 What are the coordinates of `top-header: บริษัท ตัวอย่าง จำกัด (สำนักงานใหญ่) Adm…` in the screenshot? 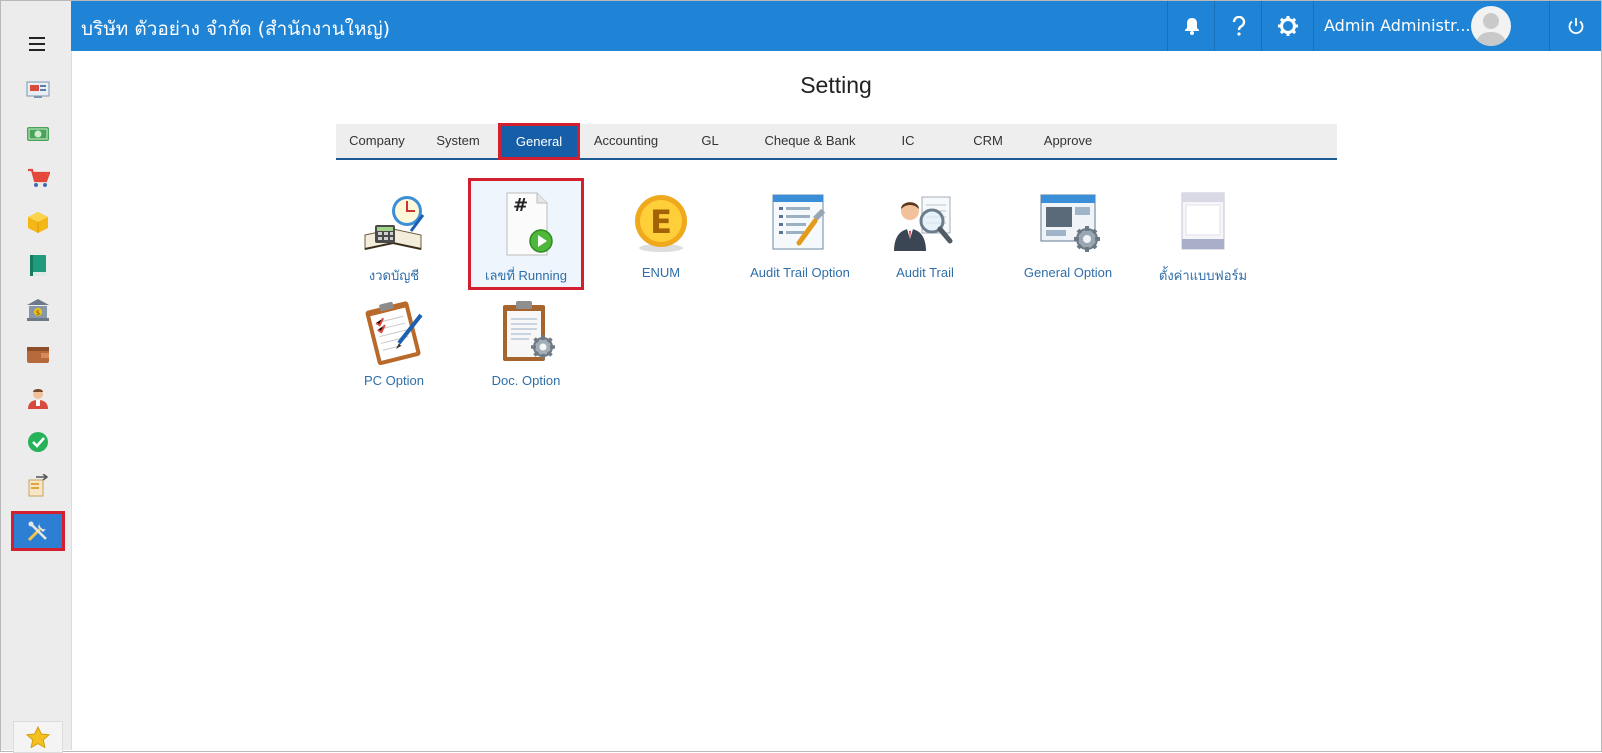 It's located at (836, 26).